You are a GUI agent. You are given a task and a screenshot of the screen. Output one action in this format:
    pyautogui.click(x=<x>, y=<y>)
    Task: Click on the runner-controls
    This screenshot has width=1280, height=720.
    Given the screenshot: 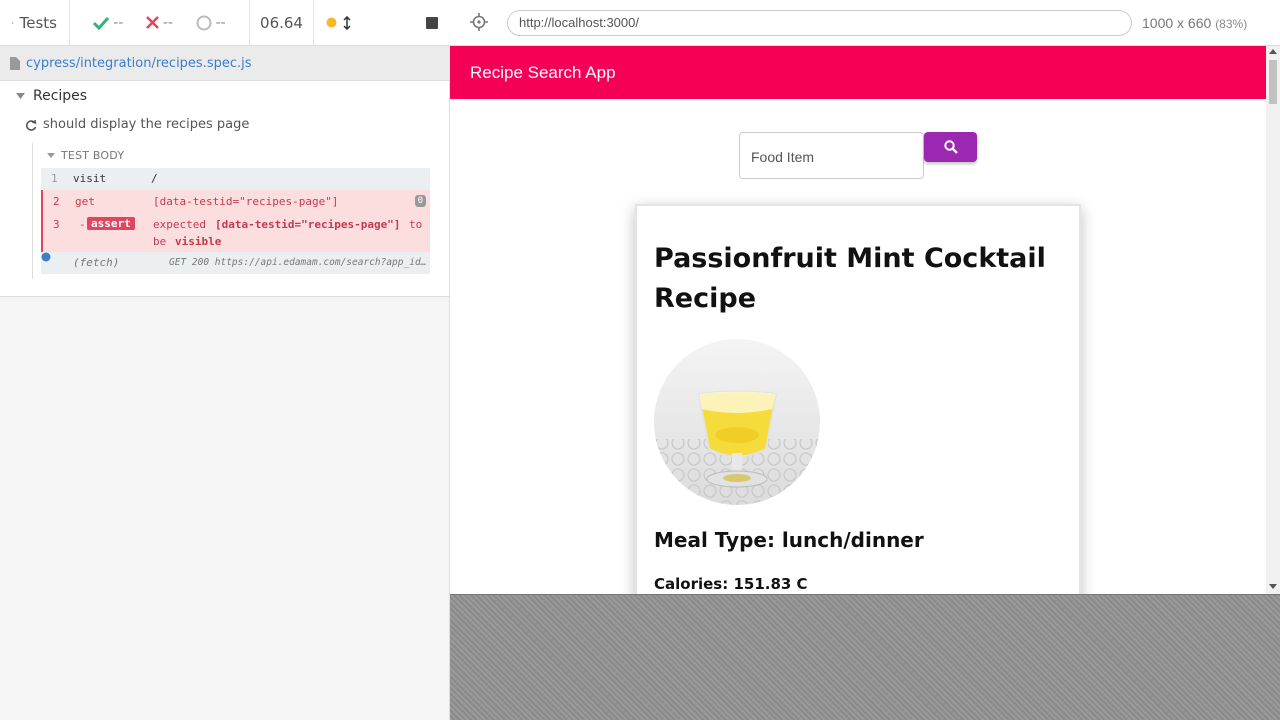 What is the action you would take?
    pyautogui.click(x=382, y=22)
    